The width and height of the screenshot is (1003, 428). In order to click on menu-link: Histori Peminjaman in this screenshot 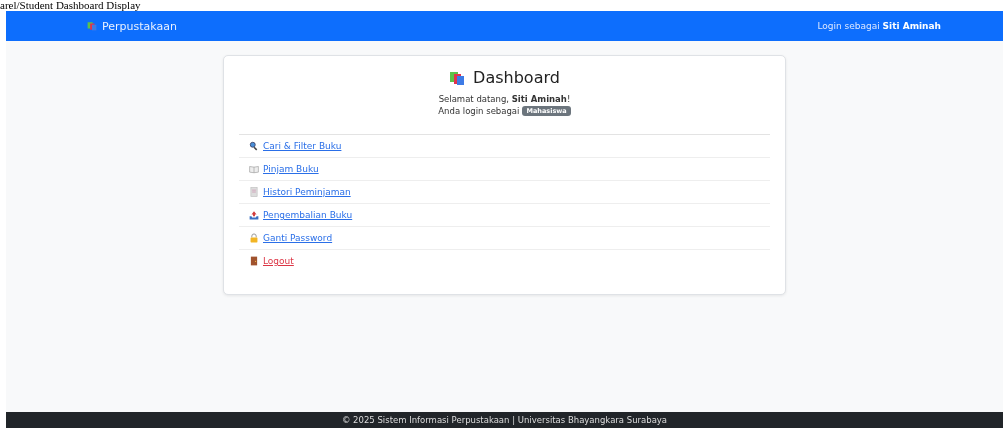, I will do `click(300, 192)`.